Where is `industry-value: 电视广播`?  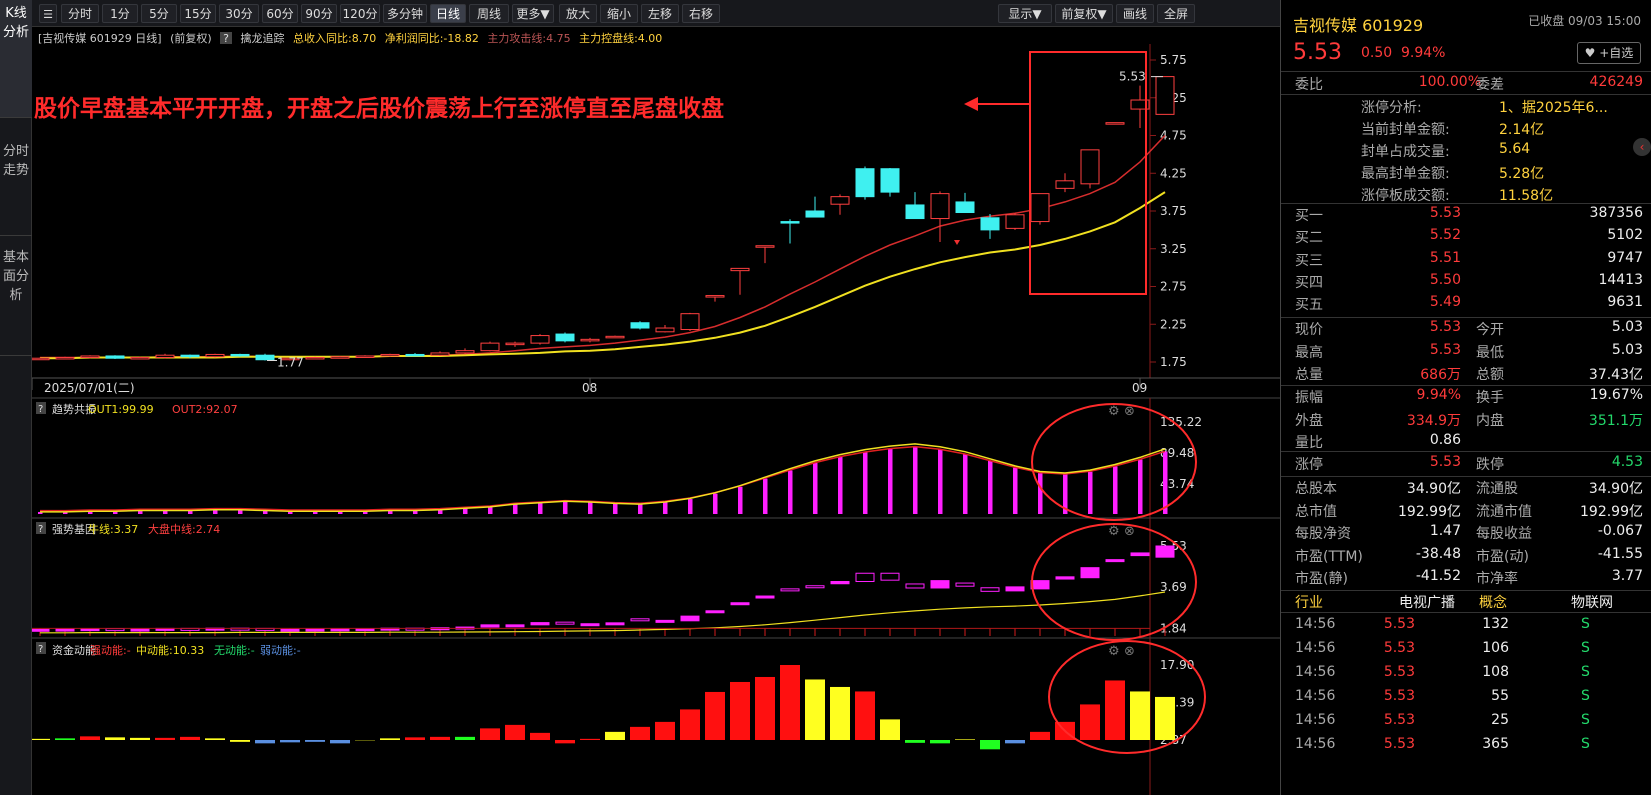
industry-value: 电视广播 is located at coordinates (1427, 603).